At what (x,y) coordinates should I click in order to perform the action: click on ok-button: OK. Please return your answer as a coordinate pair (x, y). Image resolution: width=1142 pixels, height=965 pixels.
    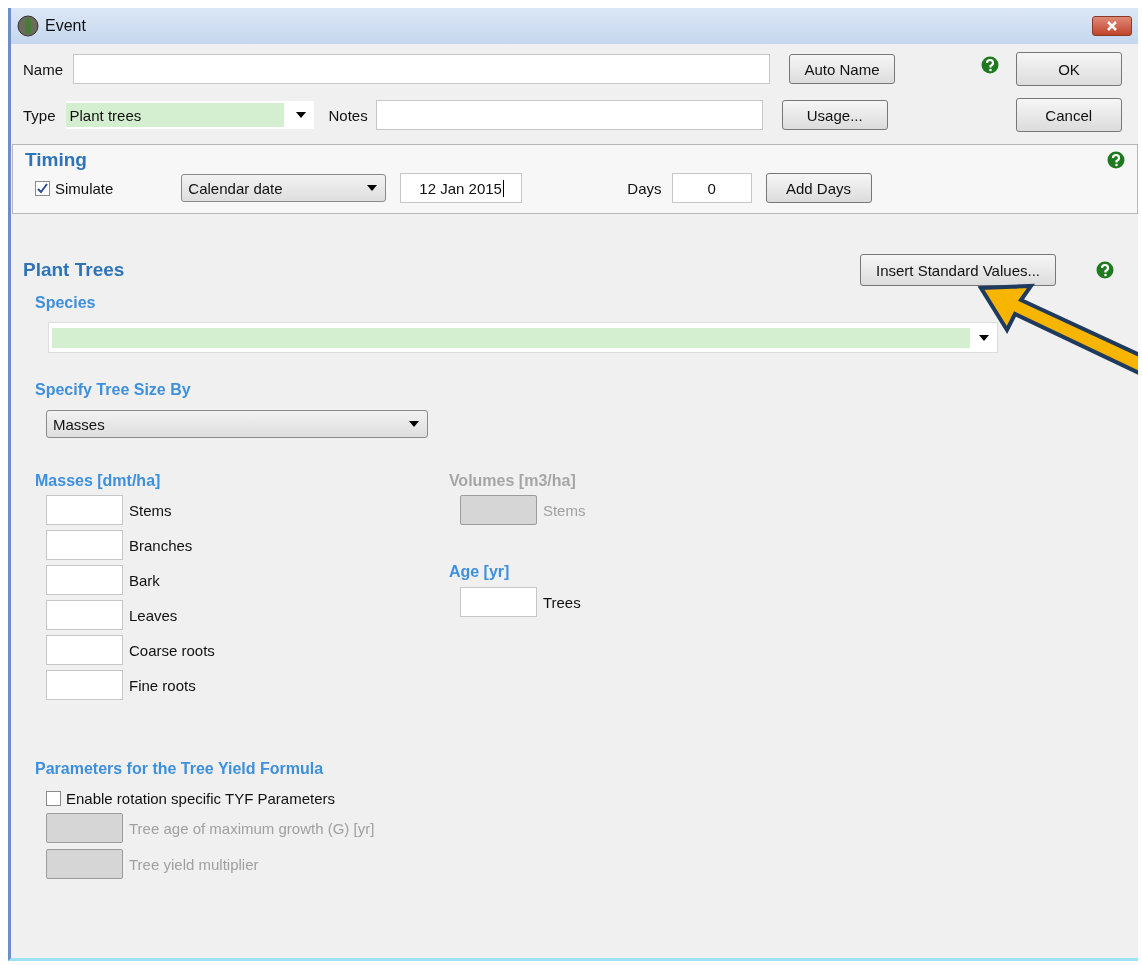
    Looking at the image, I should click on (1069, 69).